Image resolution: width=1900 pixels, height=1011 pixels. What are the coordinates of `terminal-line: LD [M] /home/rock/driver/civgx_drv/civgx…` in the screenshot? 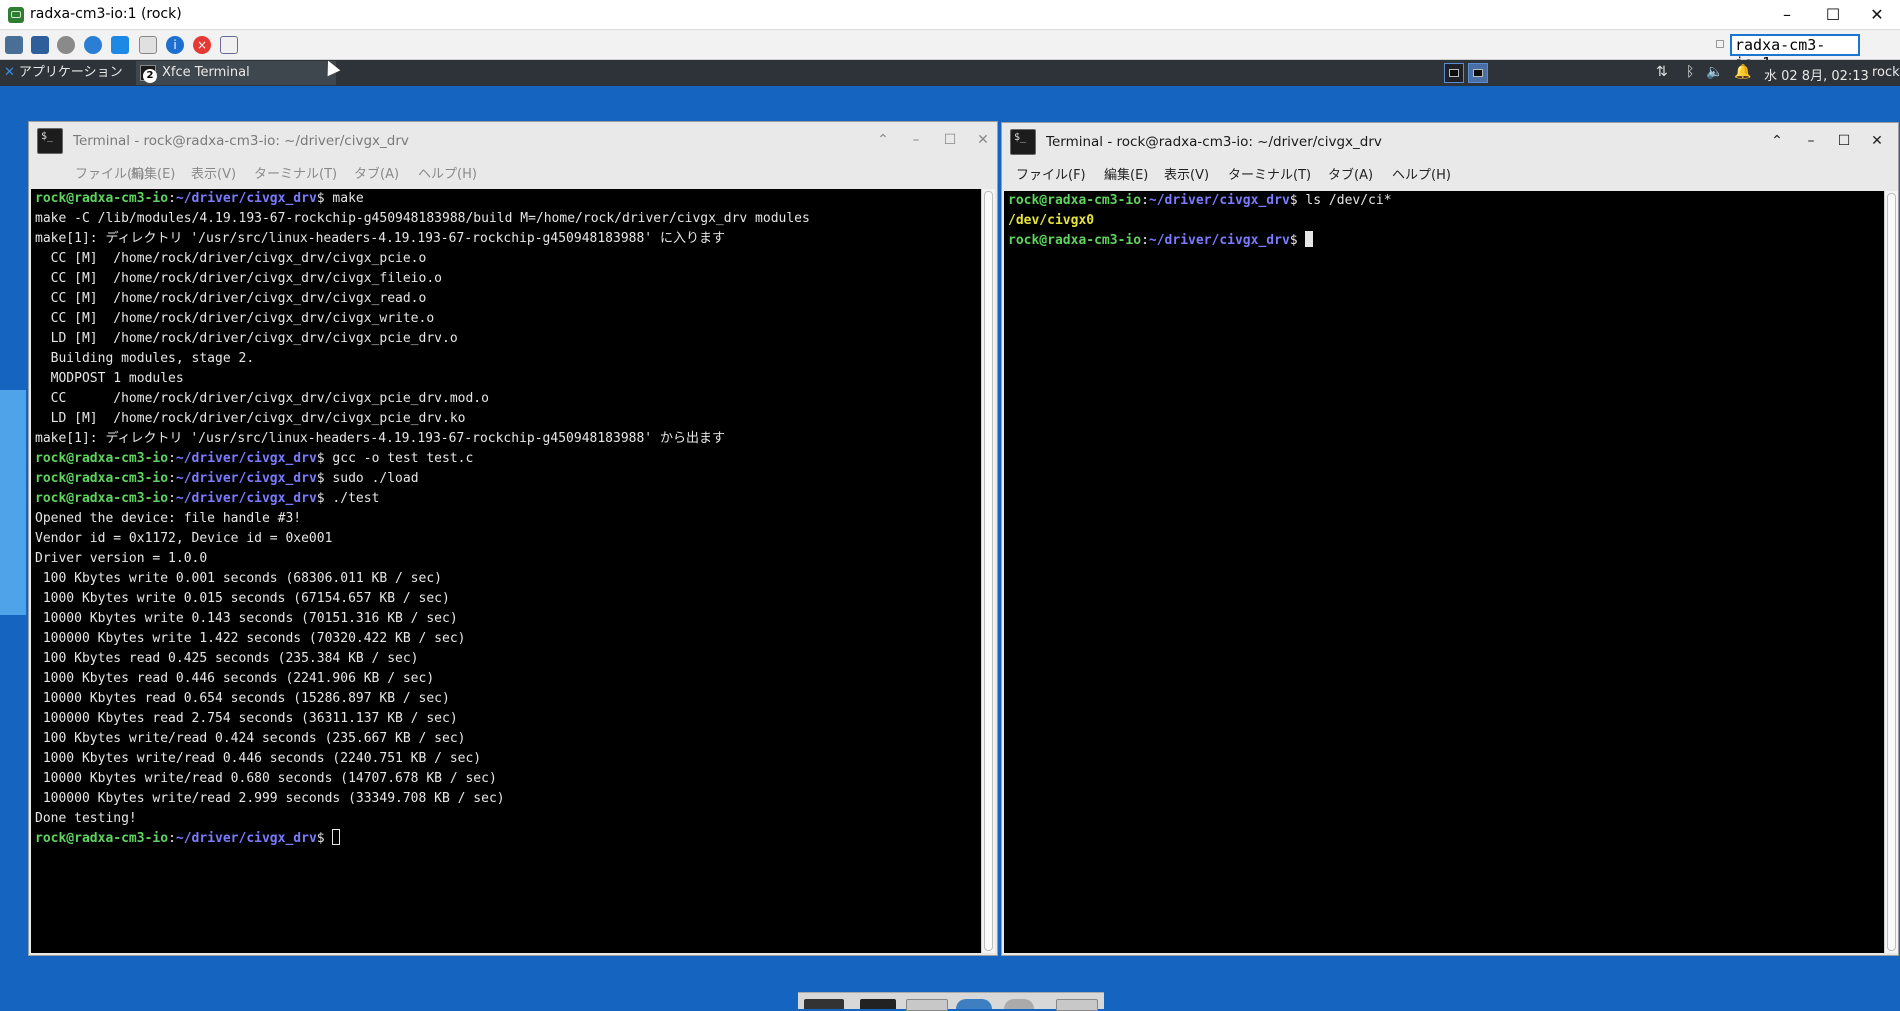 It's located at (508, 339).